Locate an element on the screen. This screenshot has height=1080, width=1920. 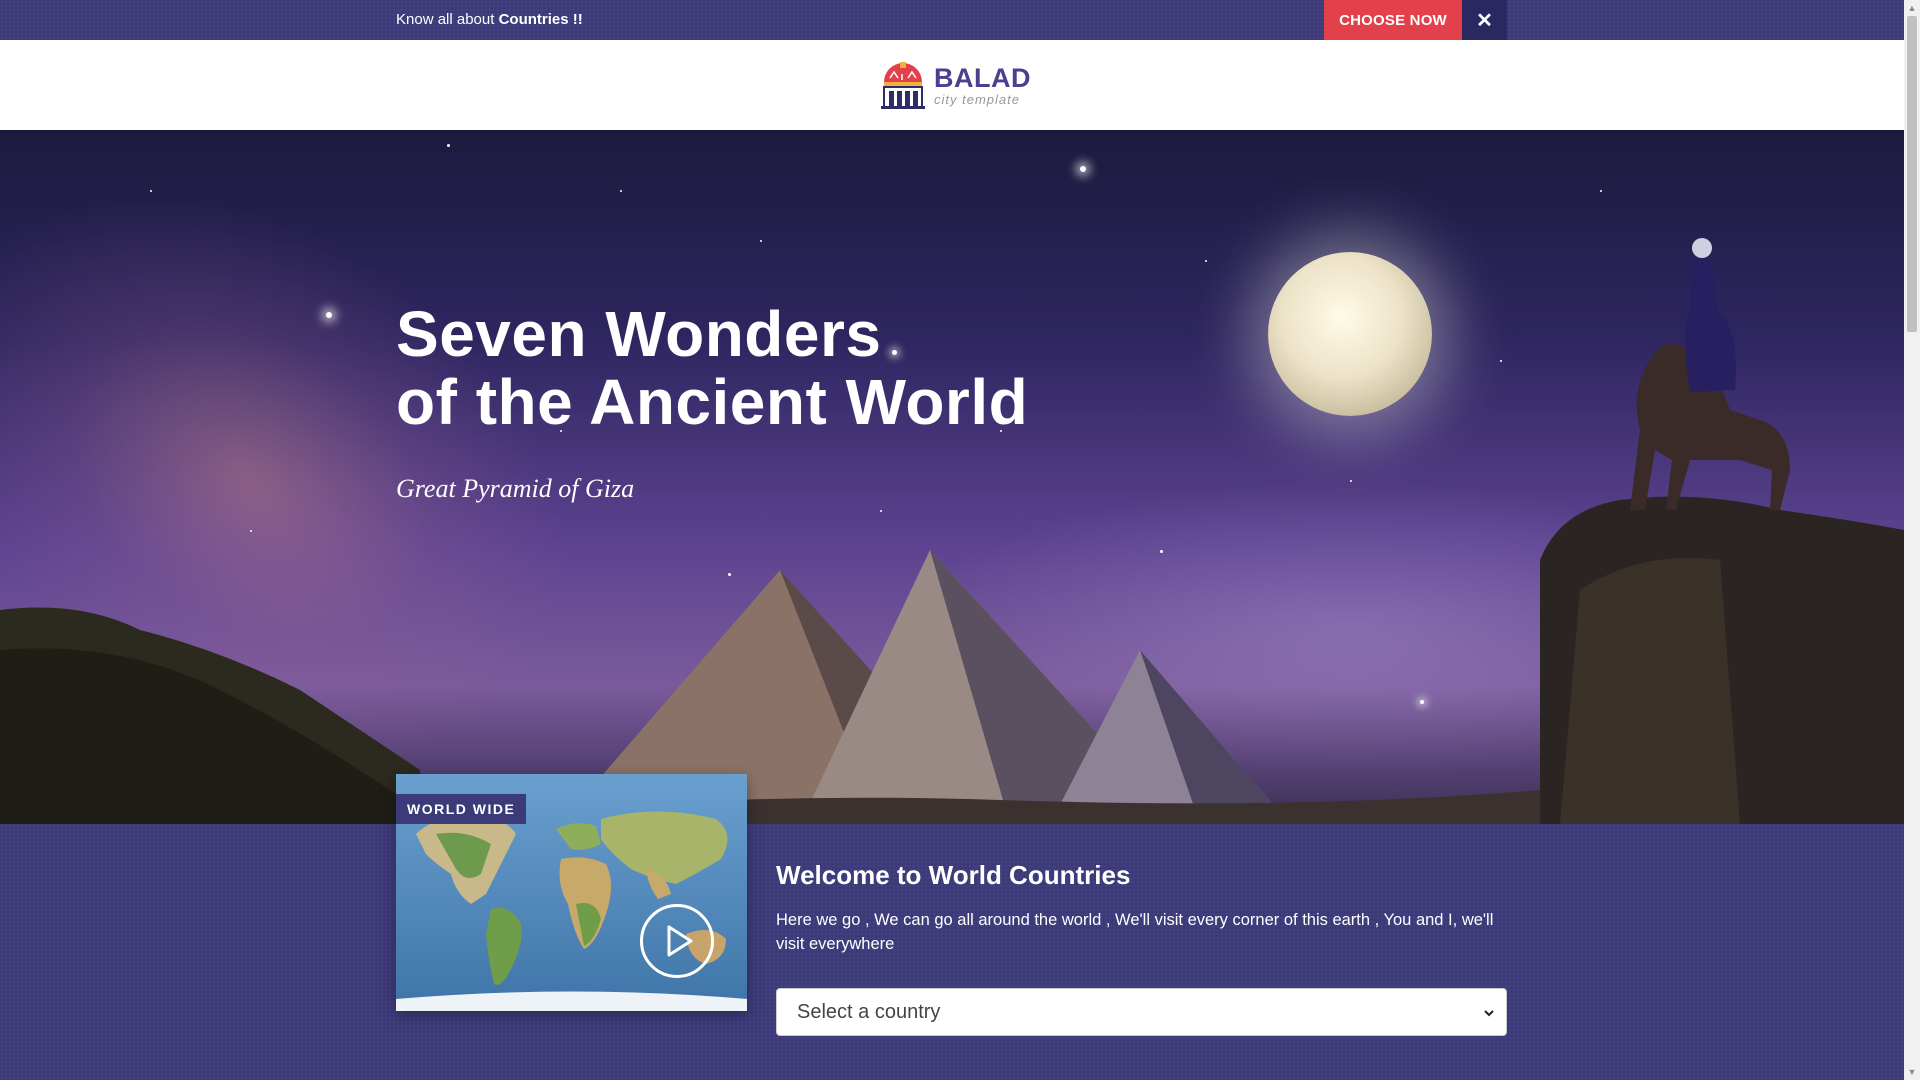
world-wide-badge: WORLD WIDE is located at coordinates (461, 809).